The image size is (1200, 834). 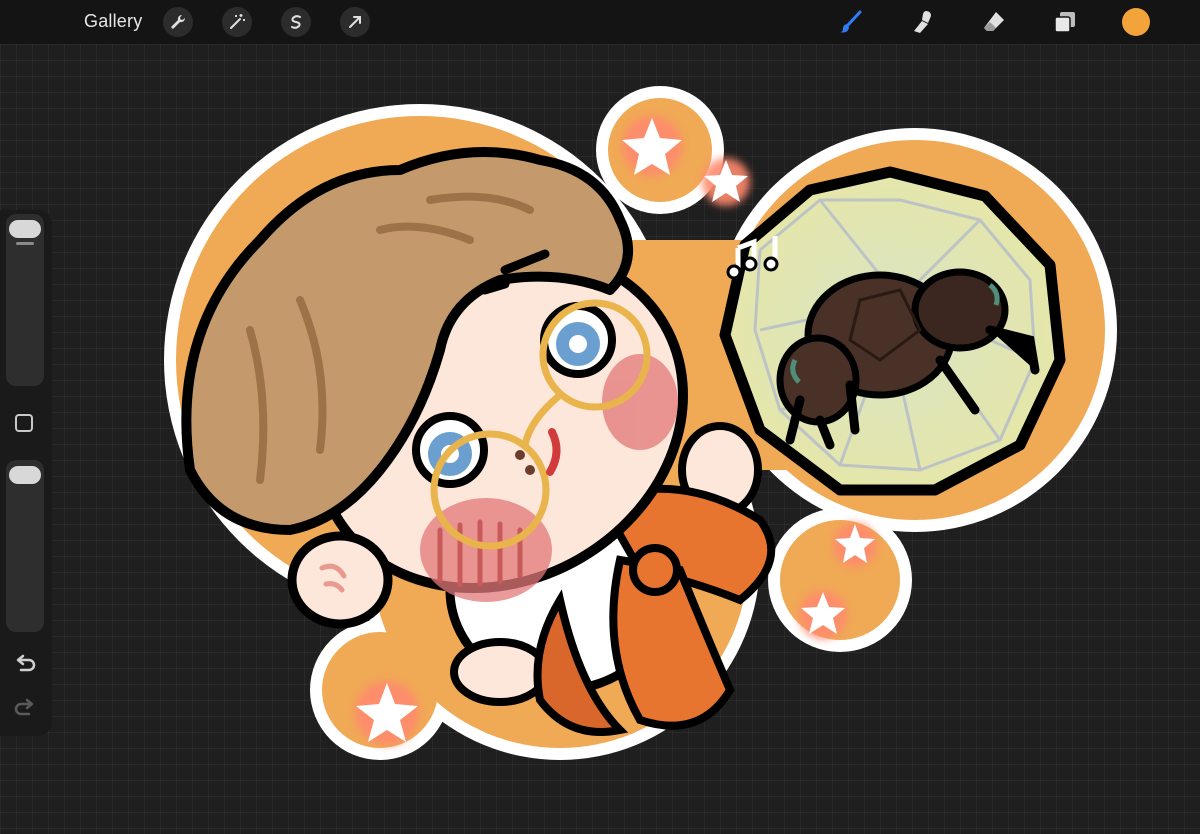 I want to click on smudge-tool, so click(x=923, y=22).